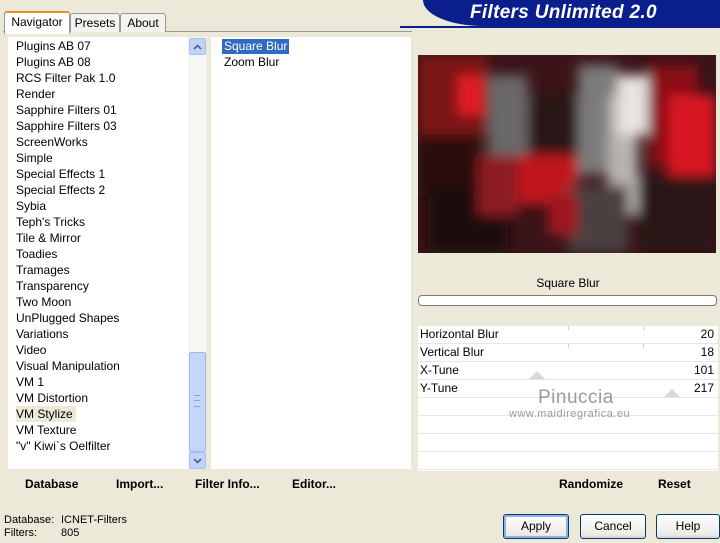 This screenshot has width=720, height=543. I want to click on category-item: Sapphire Filters 03, so click(66, 126).